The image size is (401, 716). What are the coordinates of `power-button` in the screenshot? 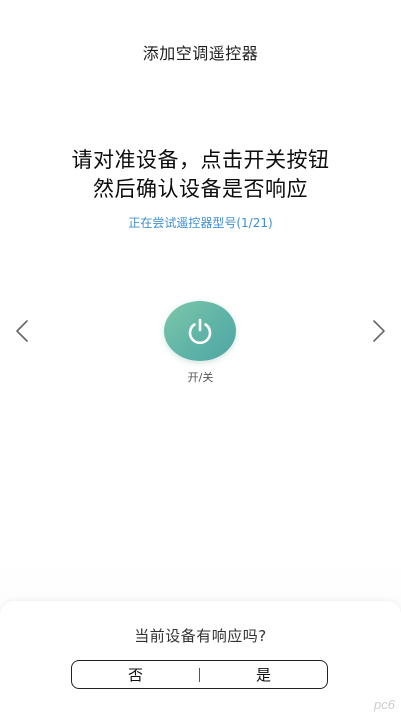 It's located at (200, 331).